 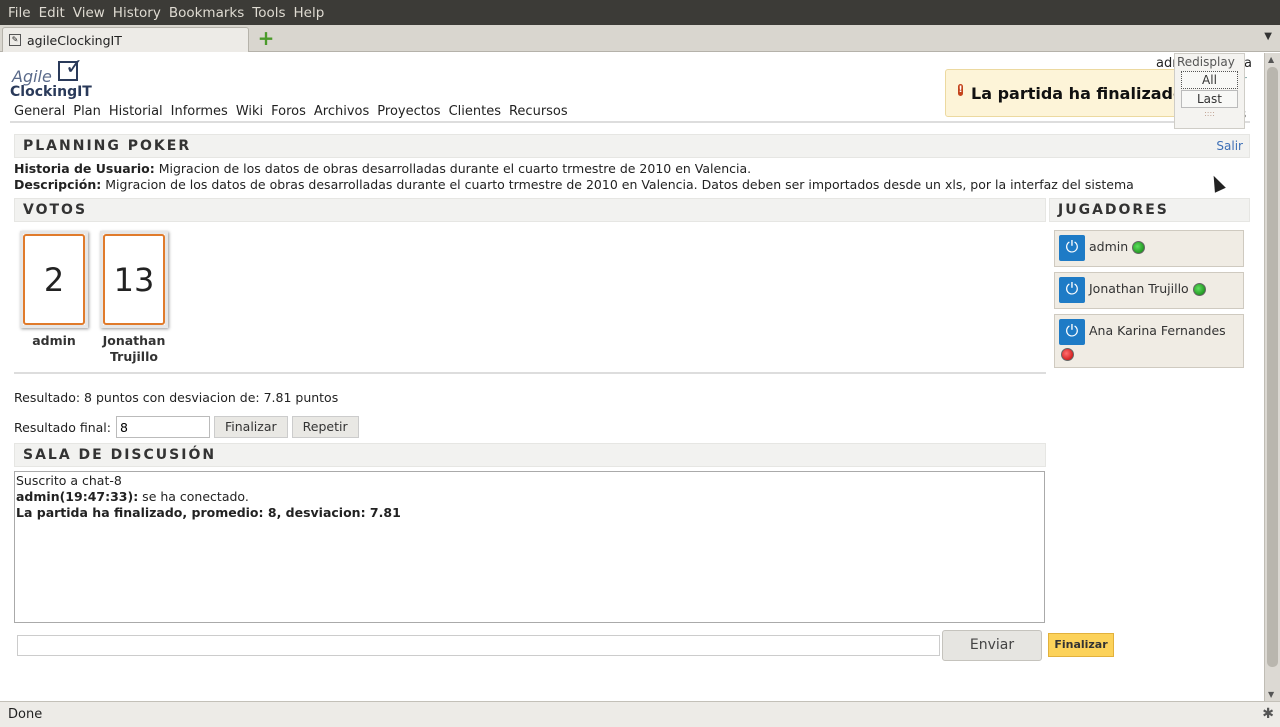 I want to click on redisplay-panel: Redisplay All Last ::::, so click(x=1209, y=91).